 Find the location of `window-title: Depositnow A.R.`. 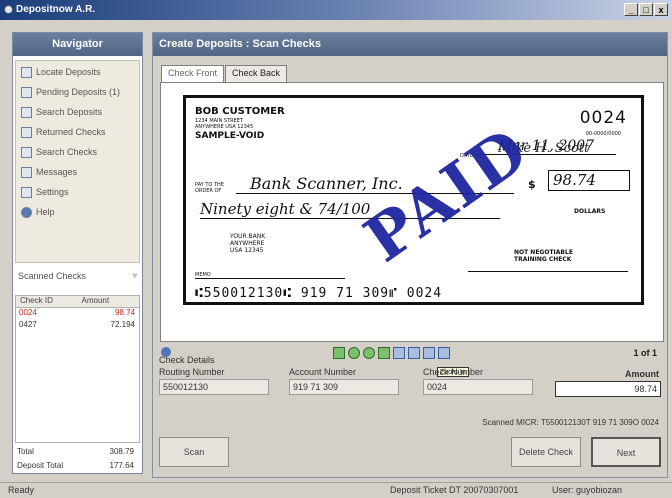

window-title: Depositnow A.R. is located at coordinates (56, 9).